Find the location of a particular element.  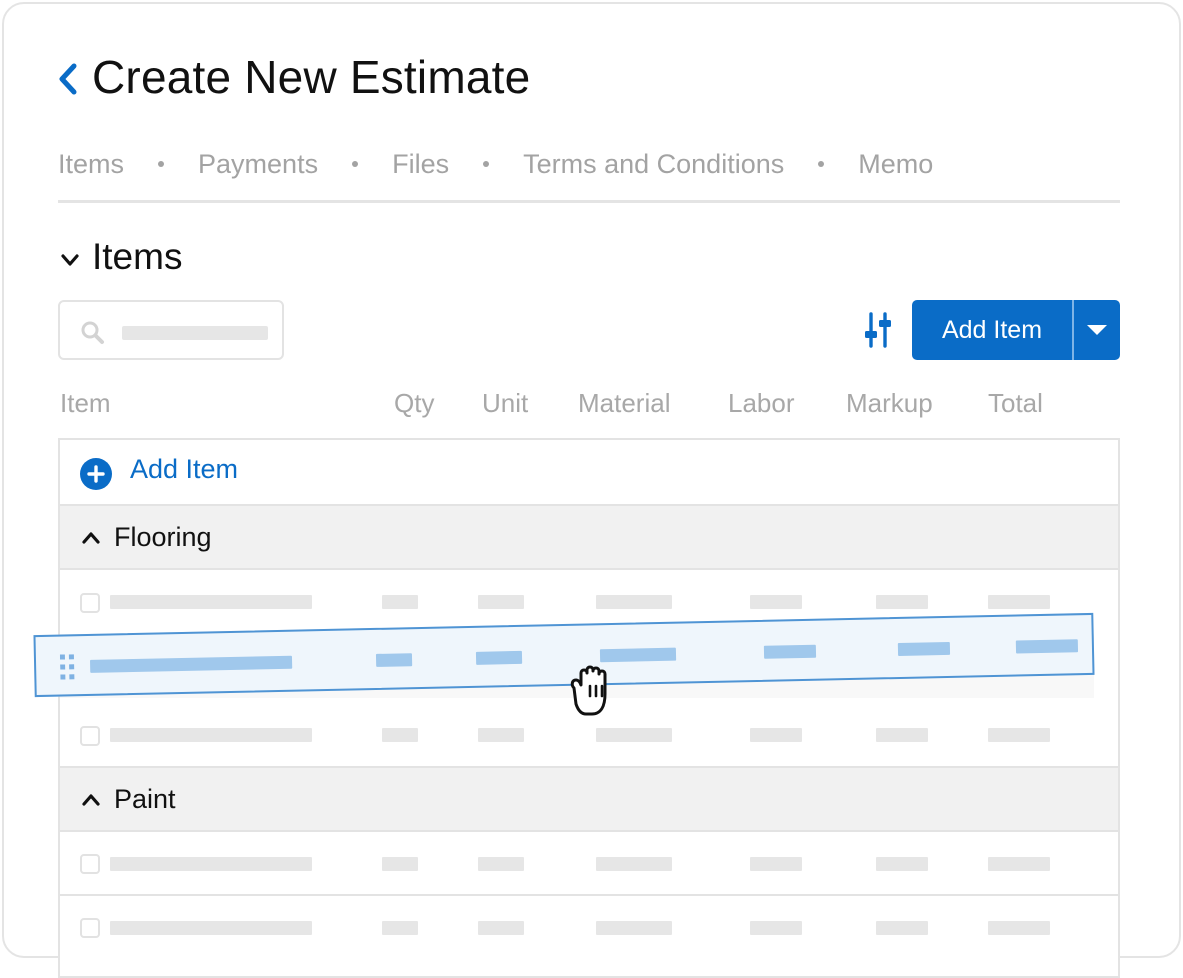

caret-down-icon is located at coordinates (1097, 330).